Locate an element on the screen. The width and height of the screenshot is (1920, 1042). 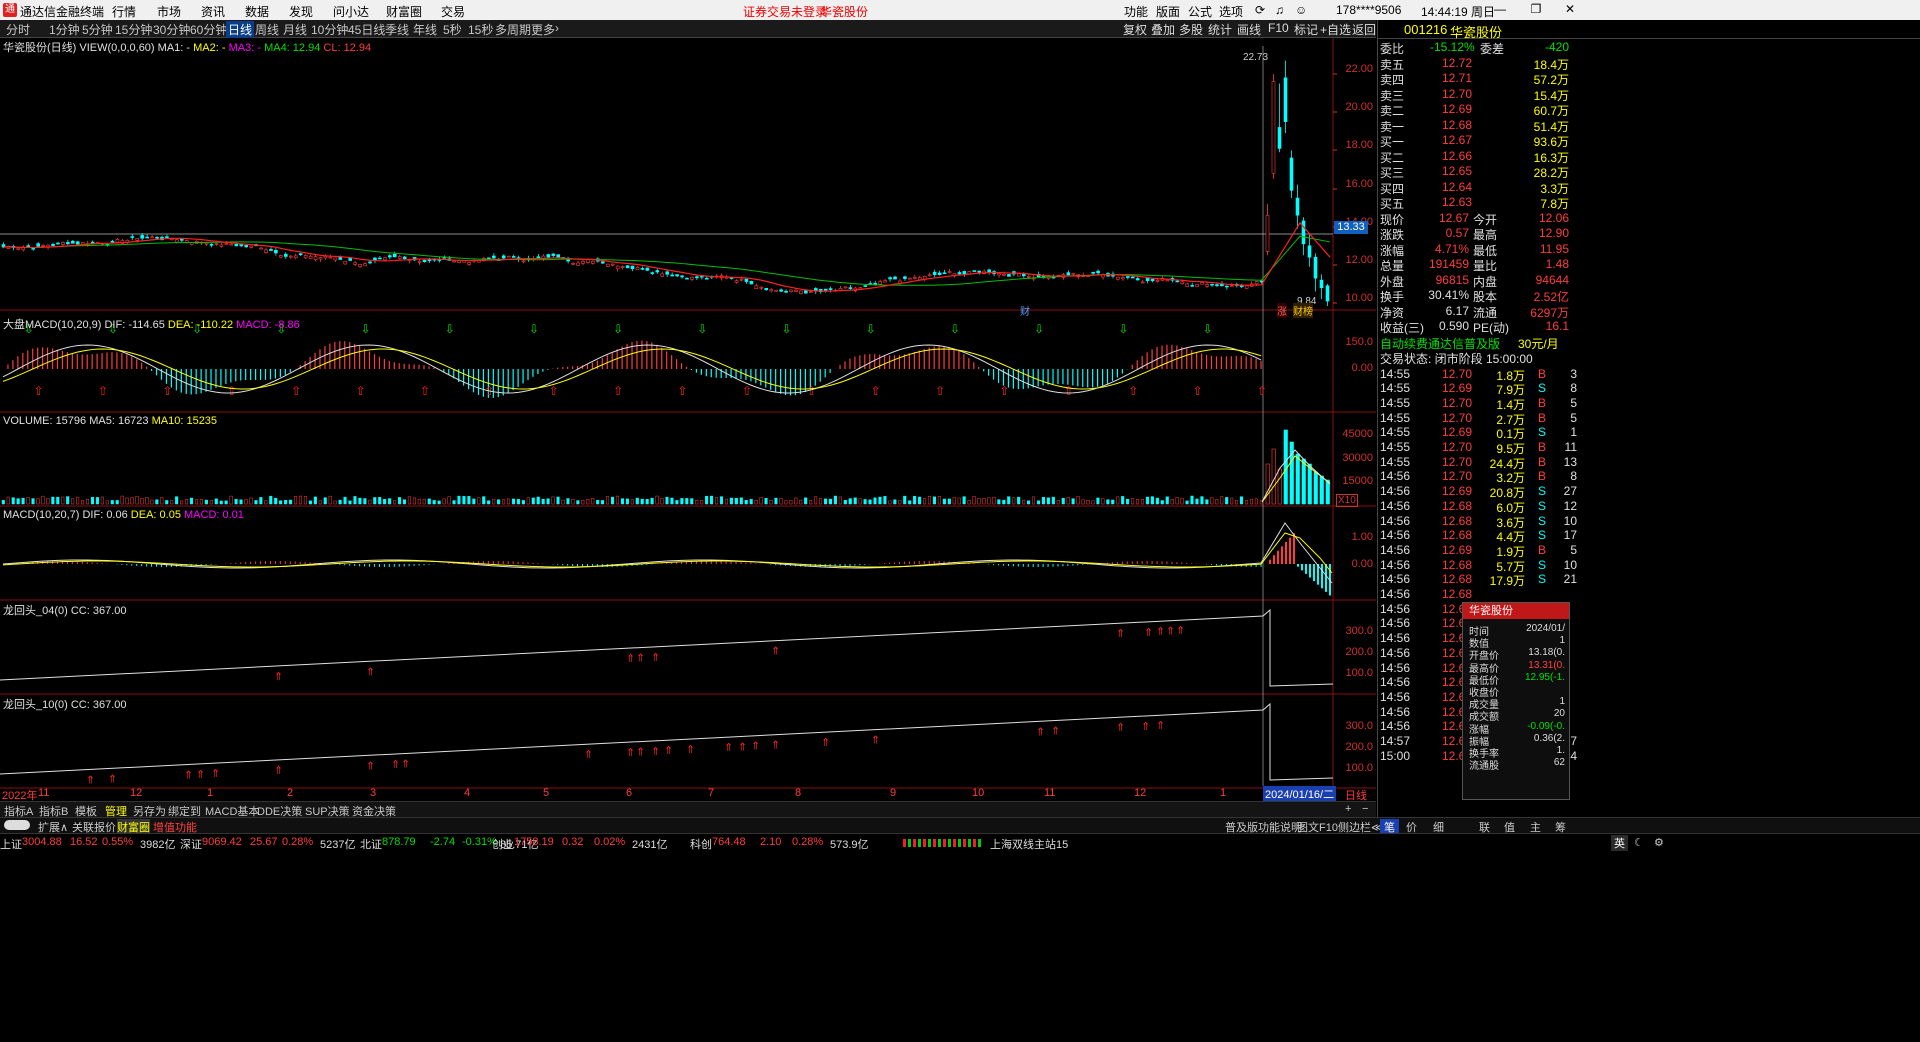
menu-wenxiaoda: 问小达 is located at coordinates (351, 11).